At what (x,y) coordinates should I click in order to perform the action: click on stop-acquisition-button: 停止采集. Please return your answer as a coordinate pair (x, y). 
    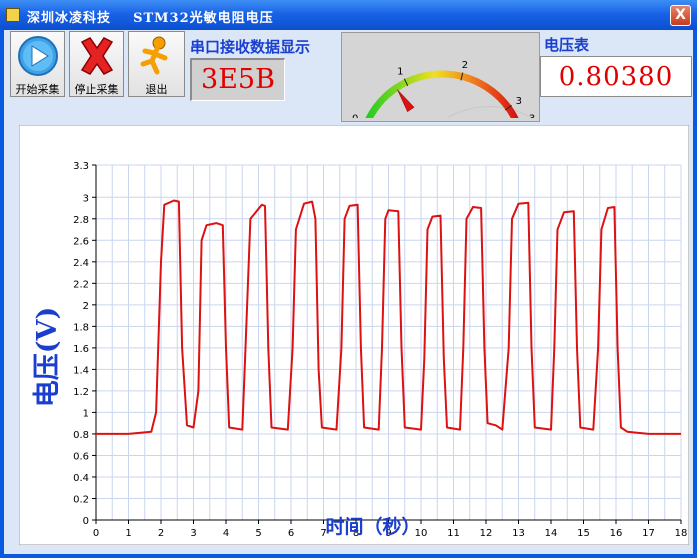
    Looking at the image, I should click on (96, 64).